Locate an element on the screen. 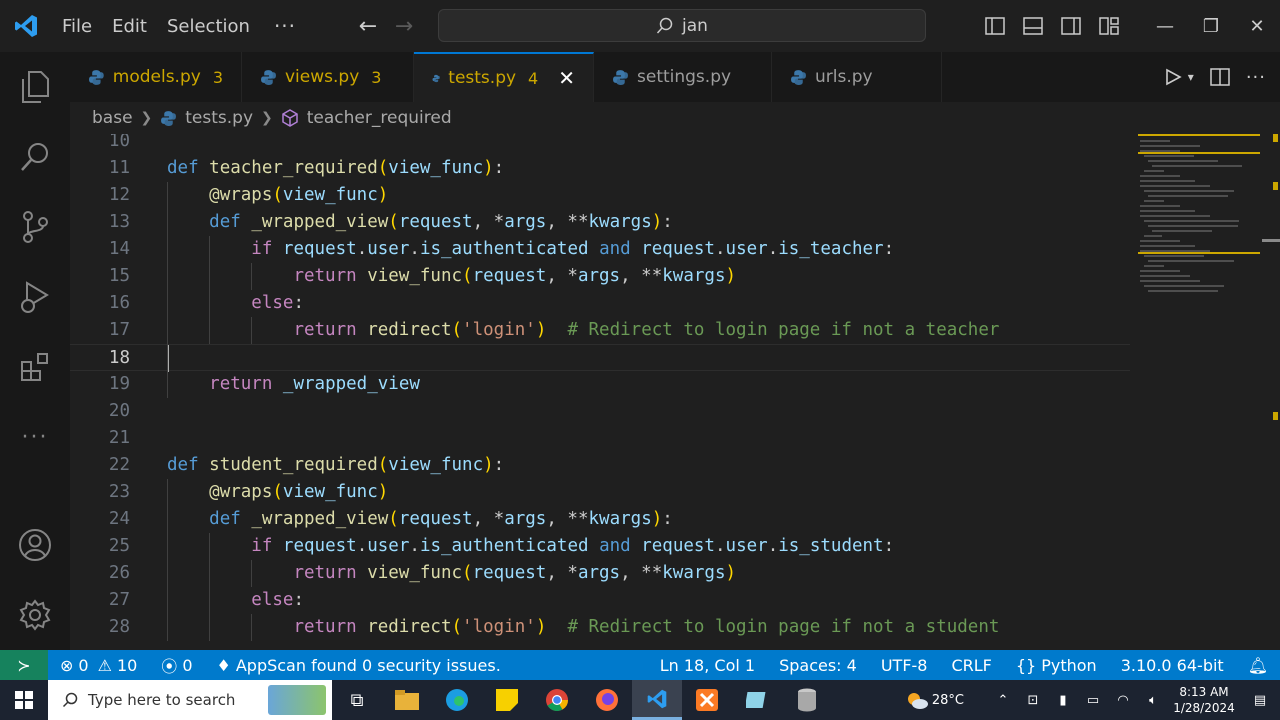  wifi-icon: ◠ is located at coordinates (1123, 700).